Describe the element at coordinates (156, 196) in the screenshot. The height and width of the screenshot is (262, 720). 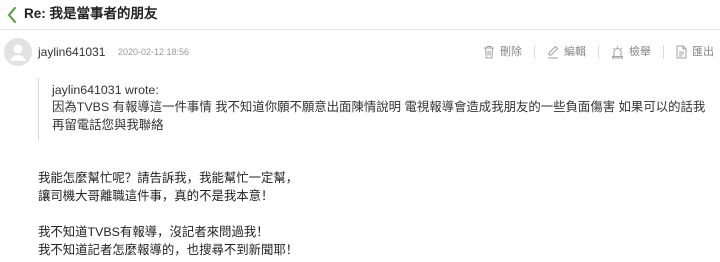
I see `body-line: 讓司機大哥離職這件事，真的不是我本意！` at that location.